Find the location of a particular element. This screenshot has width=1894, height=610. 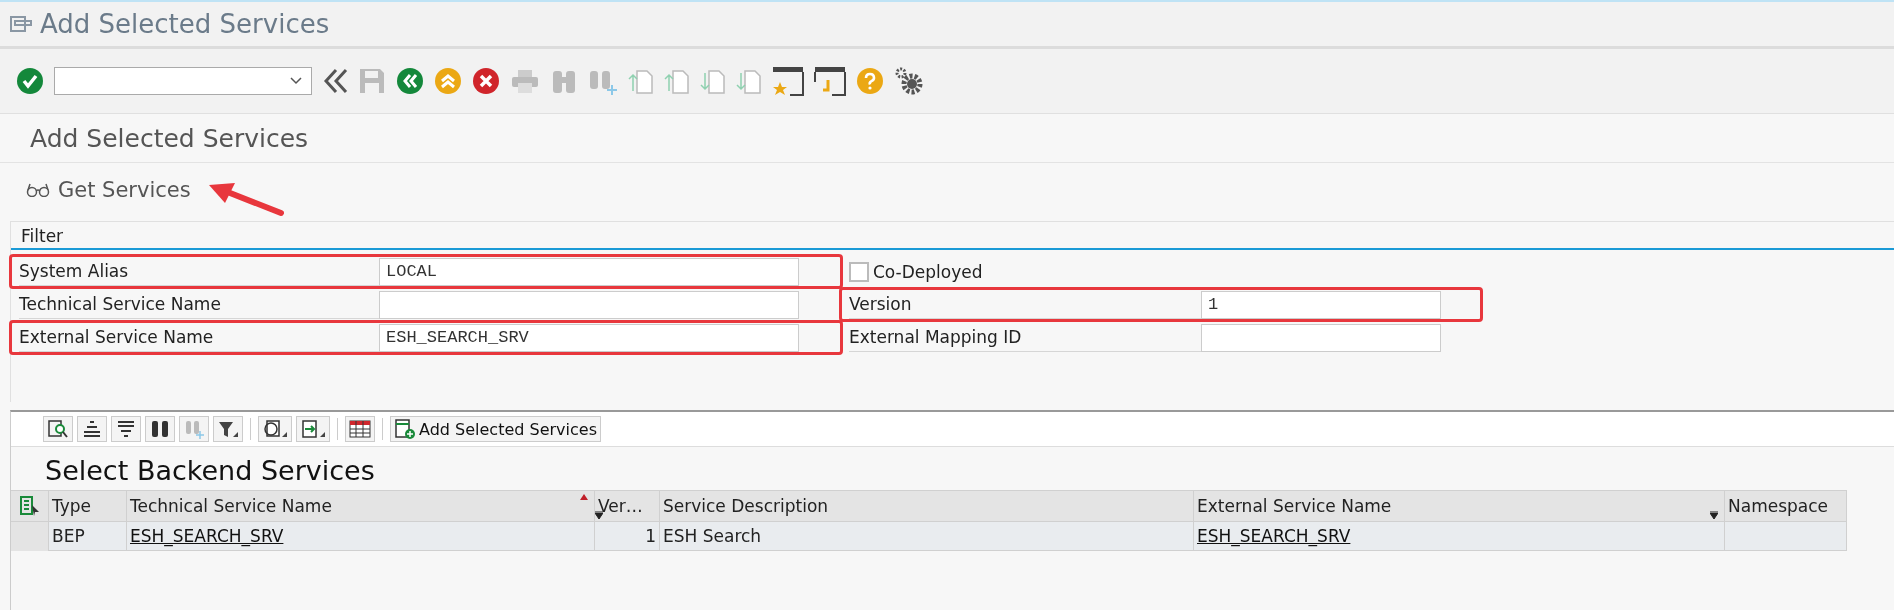

command-field is located at coordinates (183, 81).